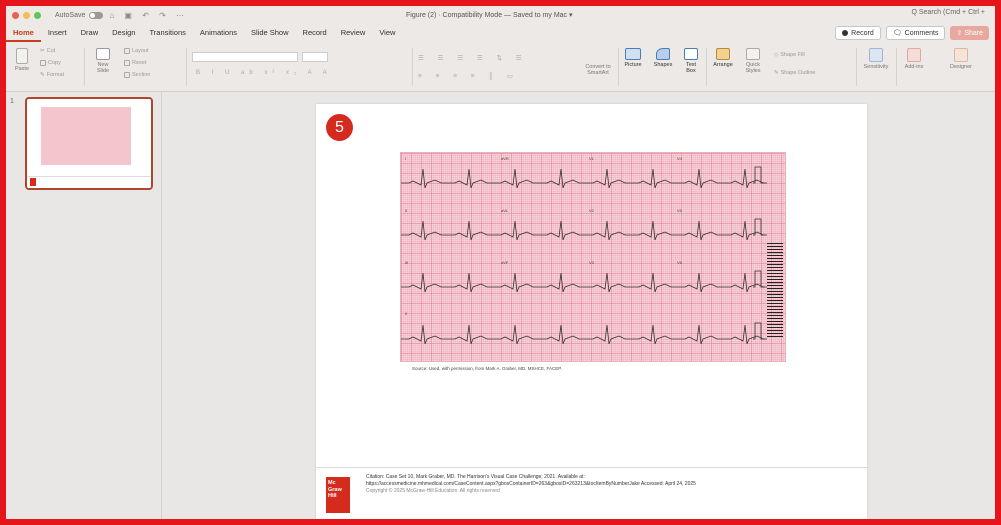 The height and width of the screenshot is (525, 1001). I want to click on shape-outline-button: ✎ Shape Outline, so click(794, 73).